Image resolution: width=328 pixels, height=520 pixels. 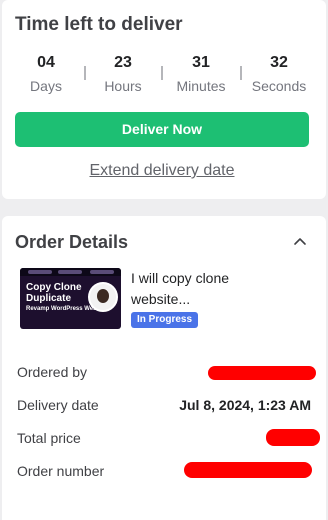 What do you see at coordinates (165, 320) in the screenshot?
I see `status-badge: In Progress` at bounding box center [165, 320].